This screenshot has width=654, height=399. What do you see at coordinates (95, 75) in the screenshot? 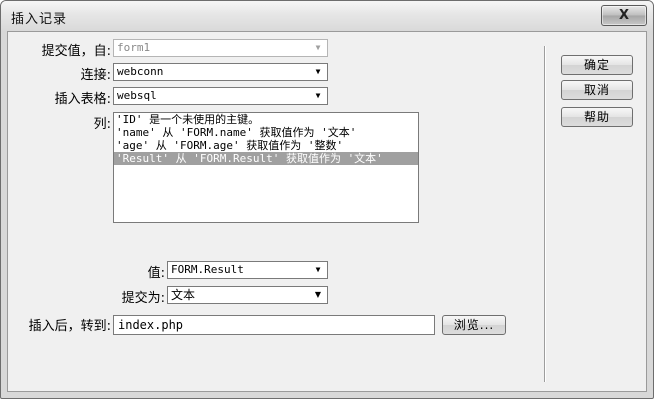
I see `connection-label: 连接:` at bounding box center [95, 75].